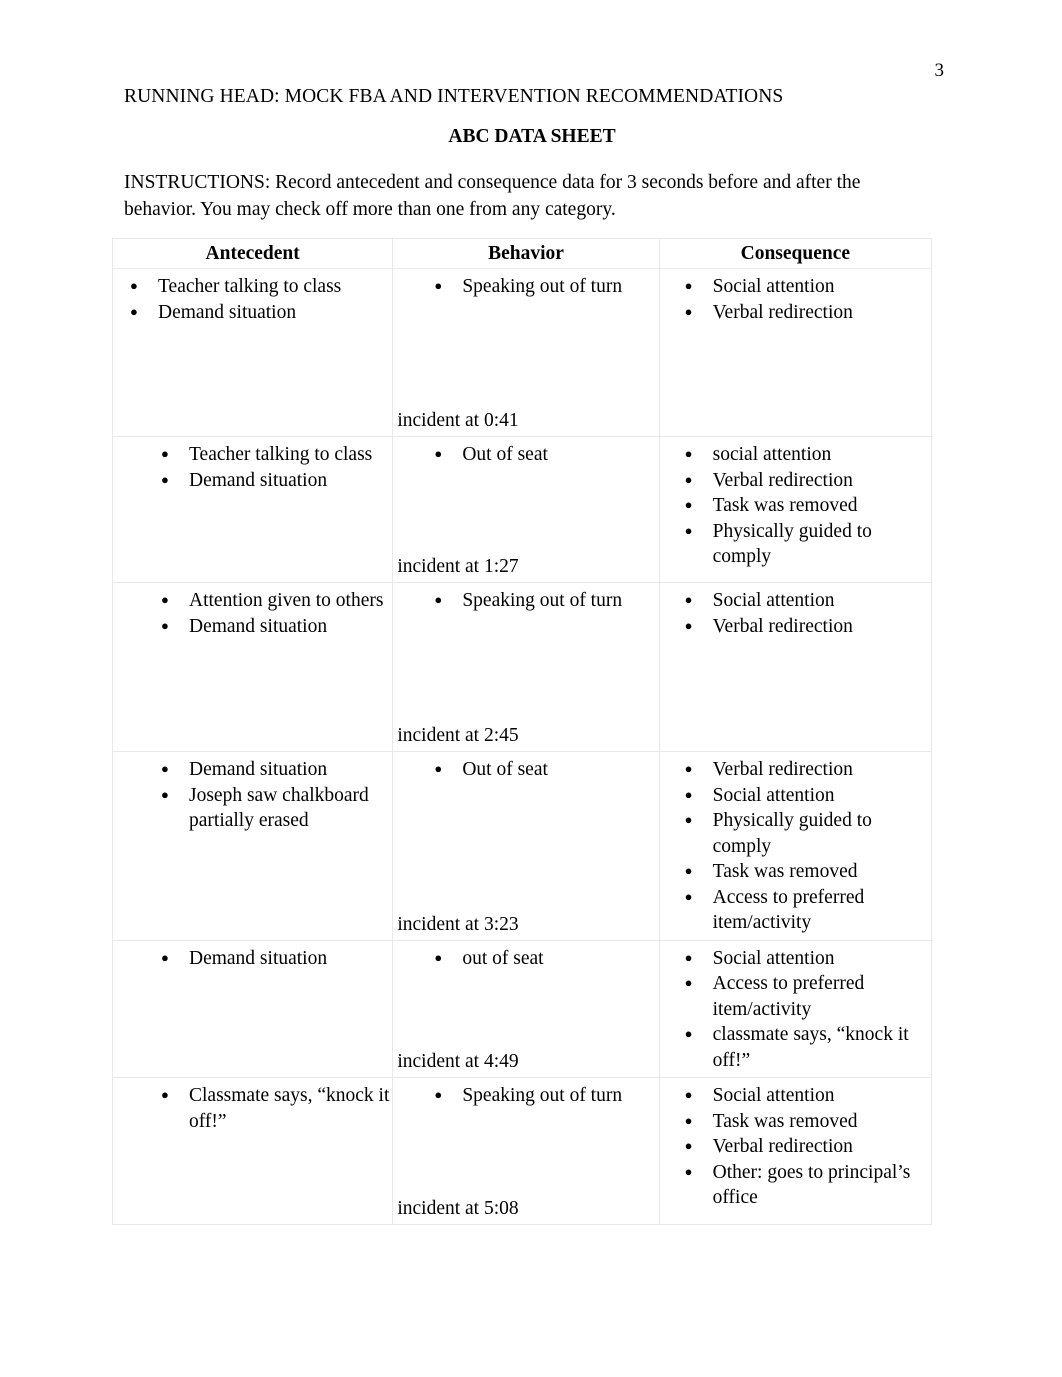 This screenshot has width=1062, height=1377. Describe the element at coordinates (806, 454) in the screenshot. I see `list-item: social attention` at that location.